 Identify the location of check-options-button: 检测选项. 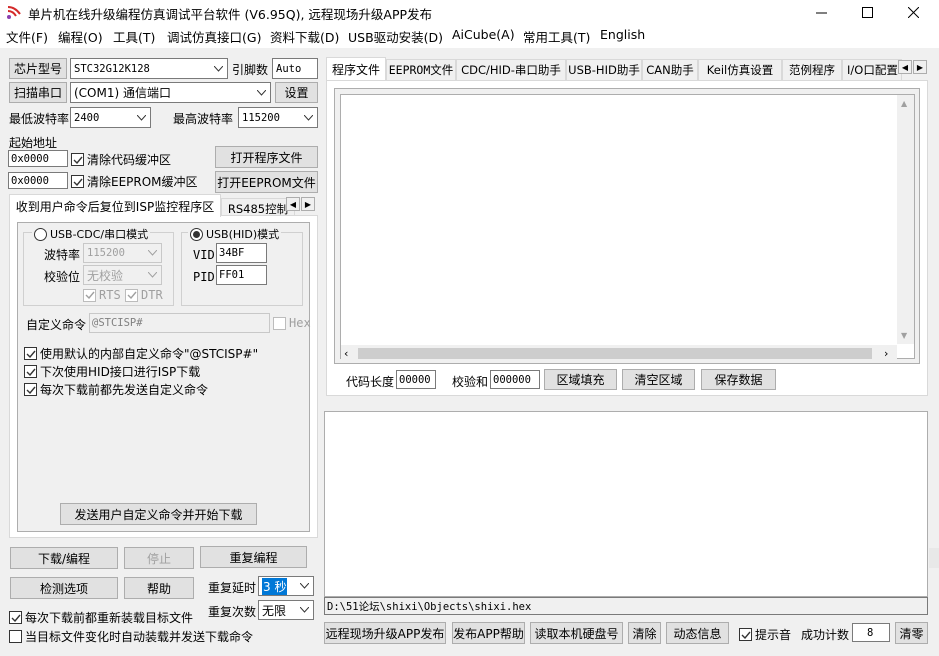
(64, 588).